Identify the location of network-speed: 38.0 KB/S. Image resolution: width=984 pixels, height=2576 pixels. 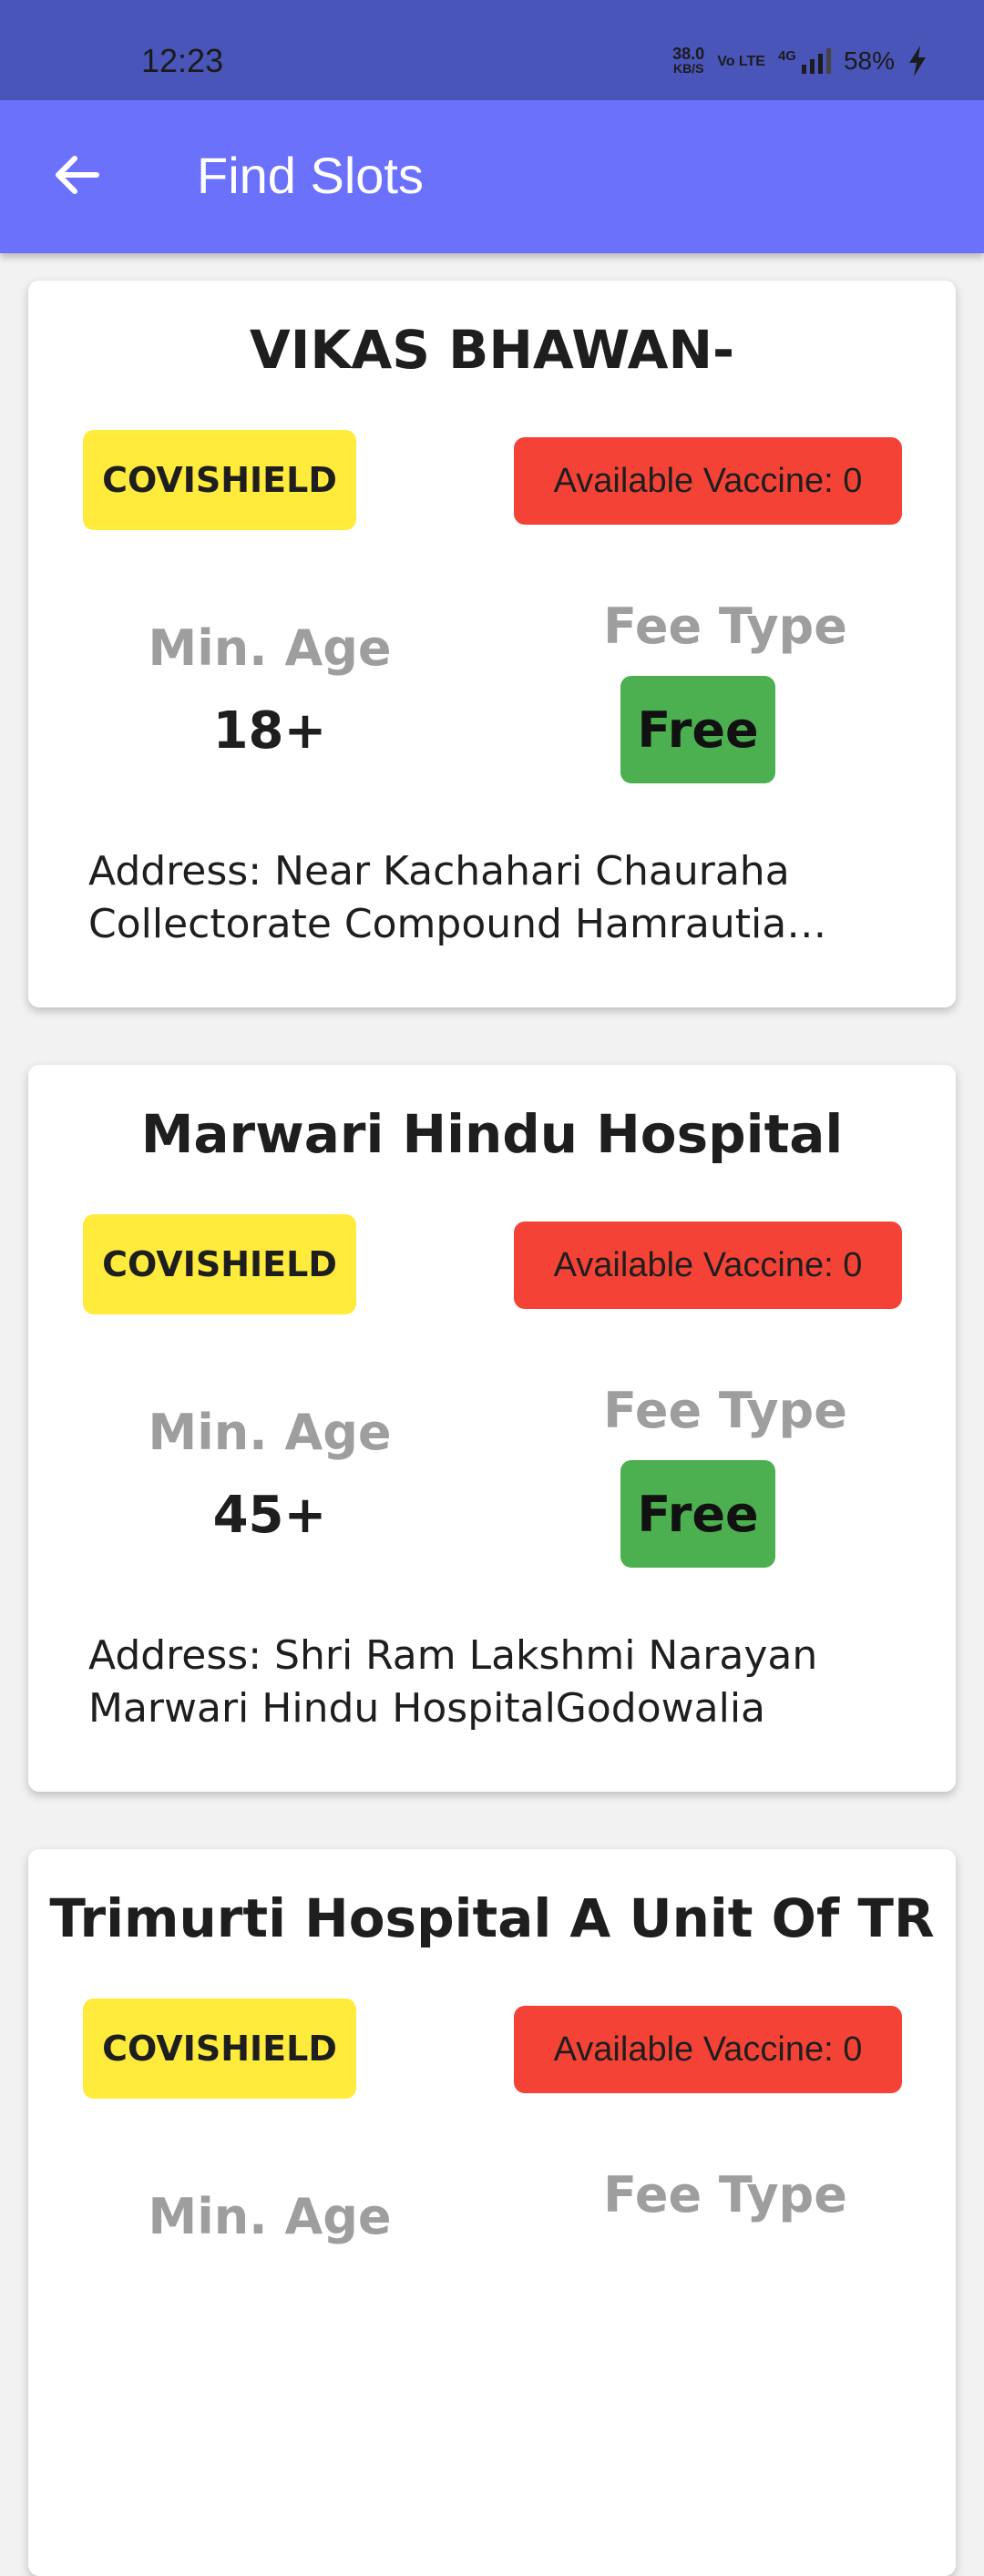
(688, 61).